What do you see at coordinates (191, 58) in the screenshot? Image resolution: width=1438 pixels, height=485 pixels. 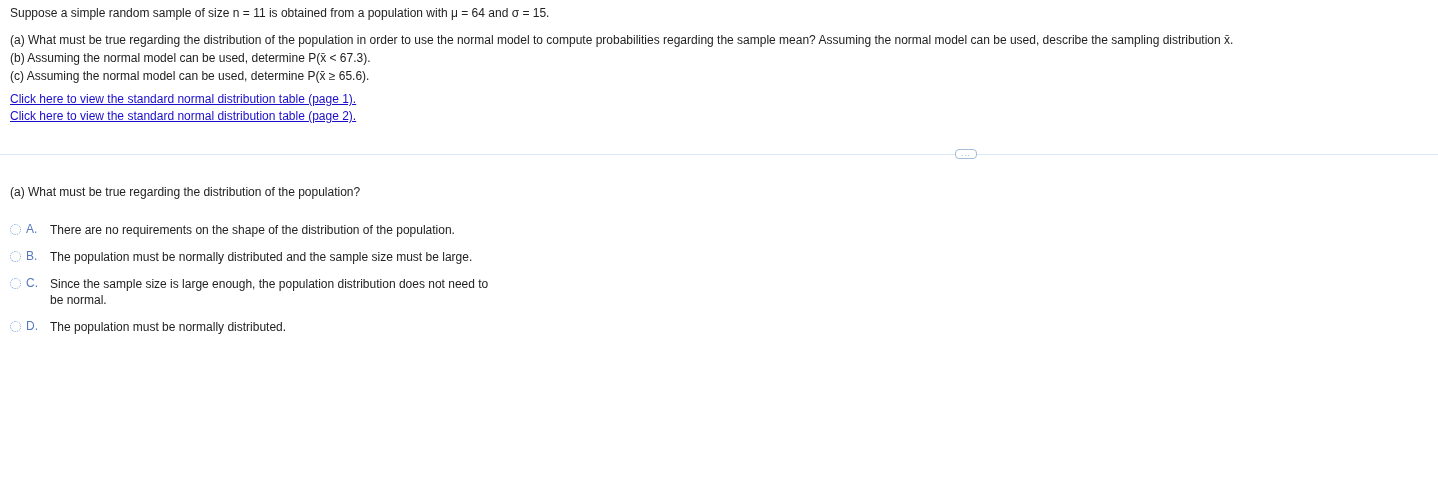 I see `problem-part: (b) Assuming the normal model can be used, determine P(x̄ < 67.3).` at bounding box center [191, 58].